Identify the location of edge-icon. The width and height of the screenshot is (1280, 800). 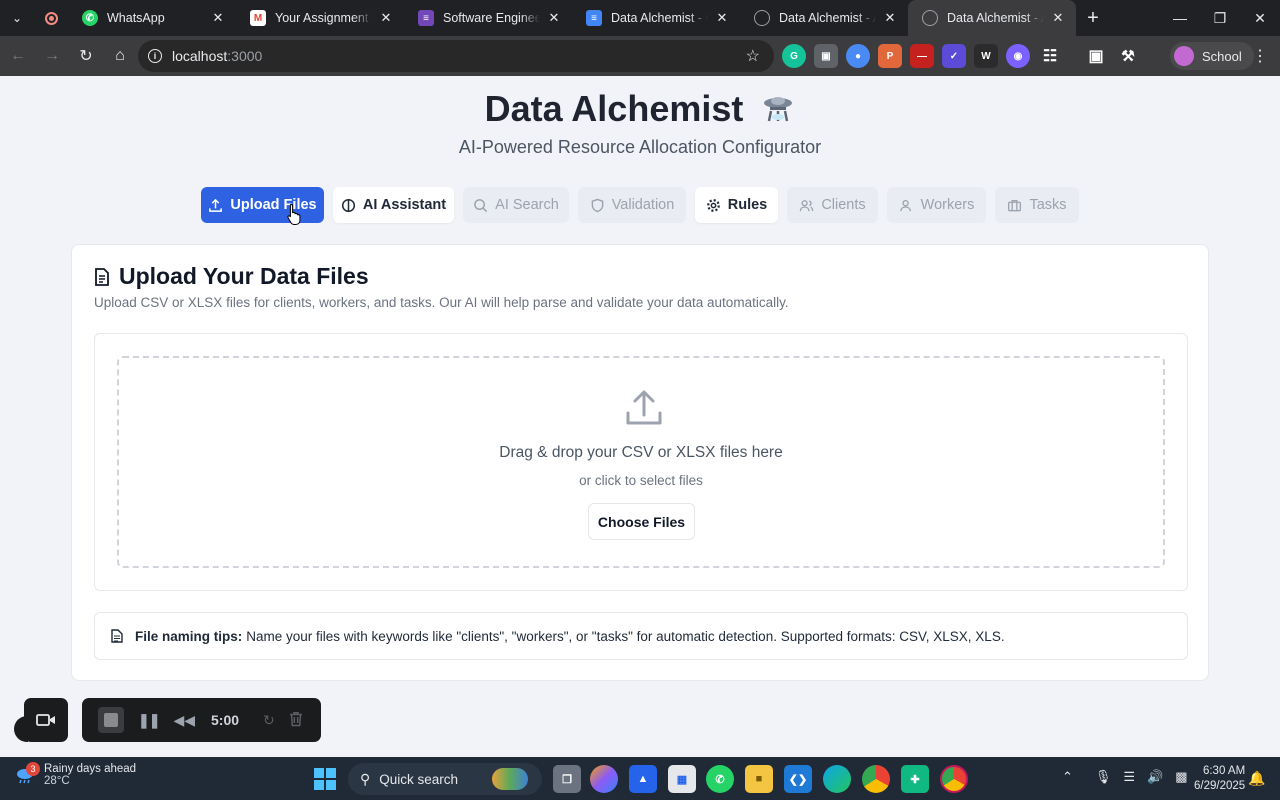
(837, 779).